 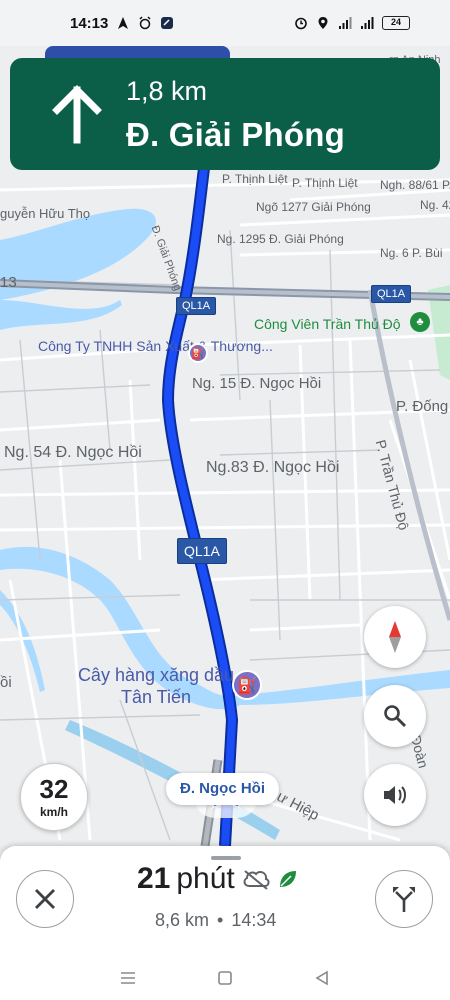 I want to click on navigation-banner: 1,8 km Đ. Giải Phóng, so click(x=225, y=114).